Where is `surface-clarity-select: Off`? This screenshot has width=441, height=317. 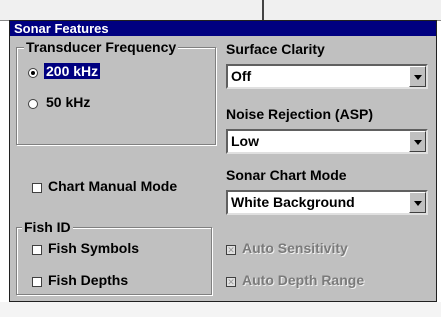
surface-clarity-select: Off is located at coordinates (327, 76).